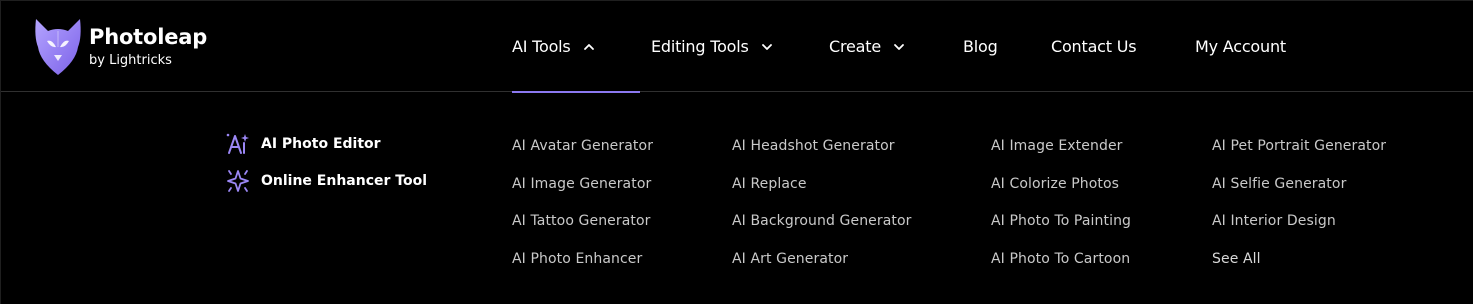  What do you see at coordinates (822, 259) in the screenshot?
I see `menu-link-ai-art-generator: AI Art Generator` at bounding box center [822, 259].